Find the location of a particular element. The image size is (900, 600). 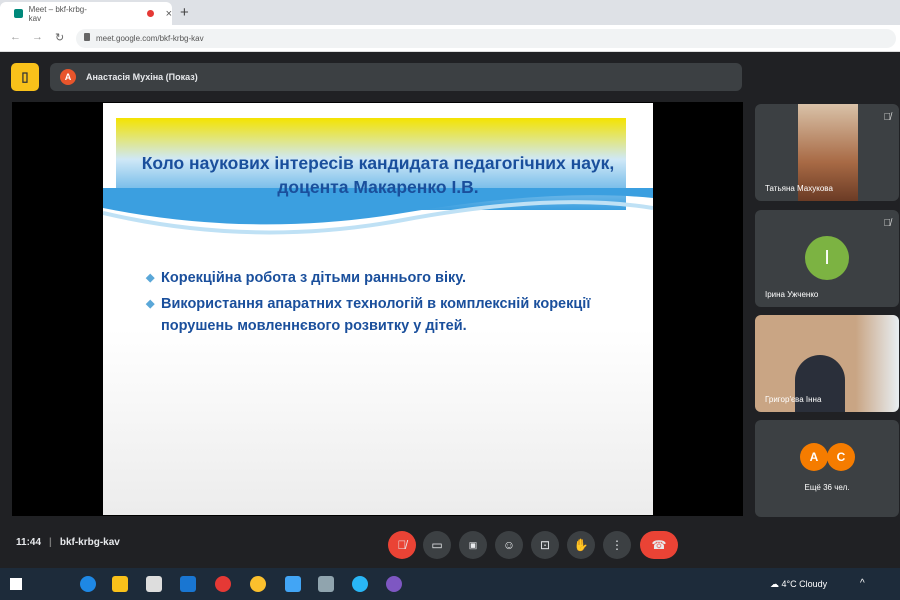

avatar: І is located at coordinates (827, 258).